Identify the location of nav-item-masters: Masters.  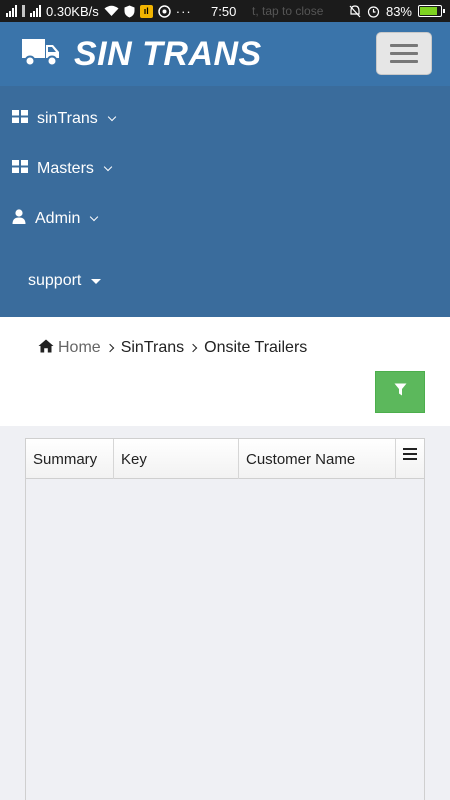
(62, 169).